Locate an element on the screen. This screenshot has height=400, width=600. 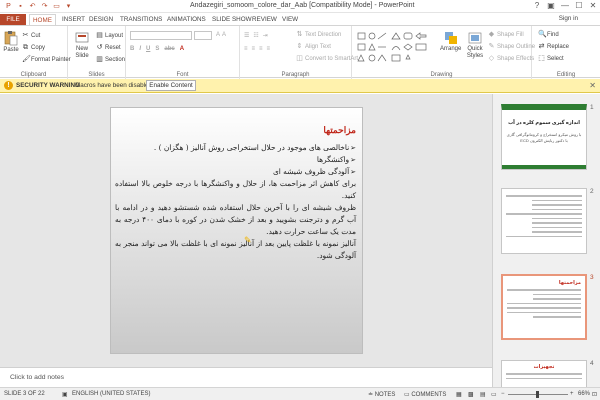
minimize-button: — is located at coordinates (565, 6).